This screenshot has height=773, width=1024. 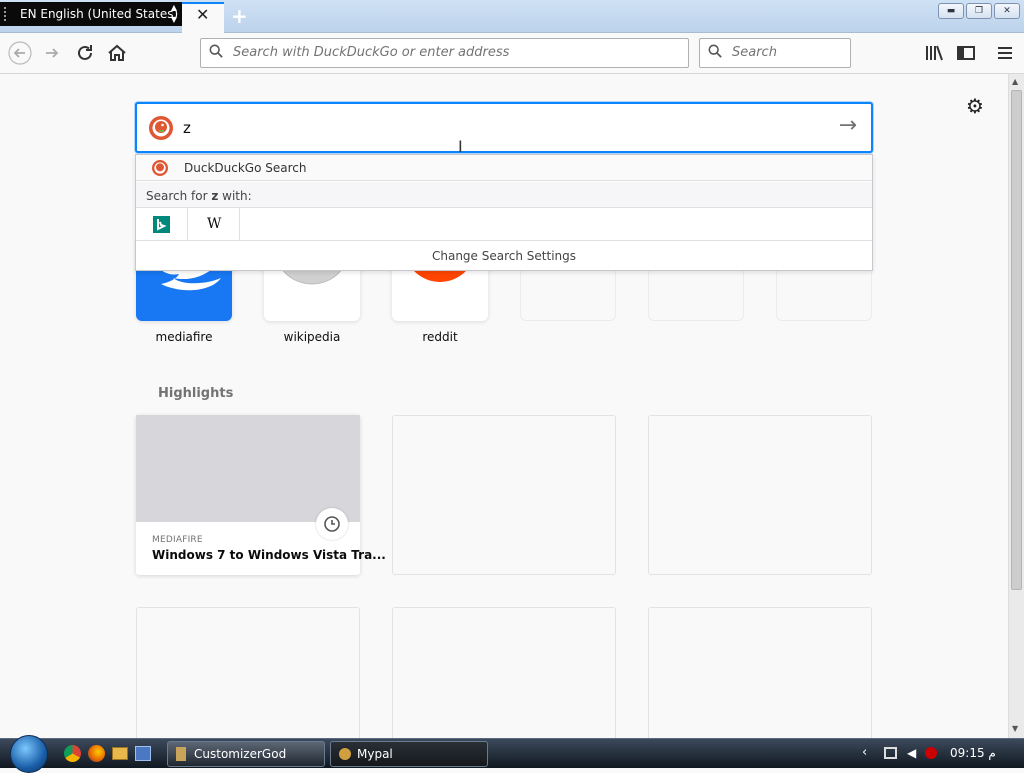 I want to click on bing-icon, so click(x=161, y=224).